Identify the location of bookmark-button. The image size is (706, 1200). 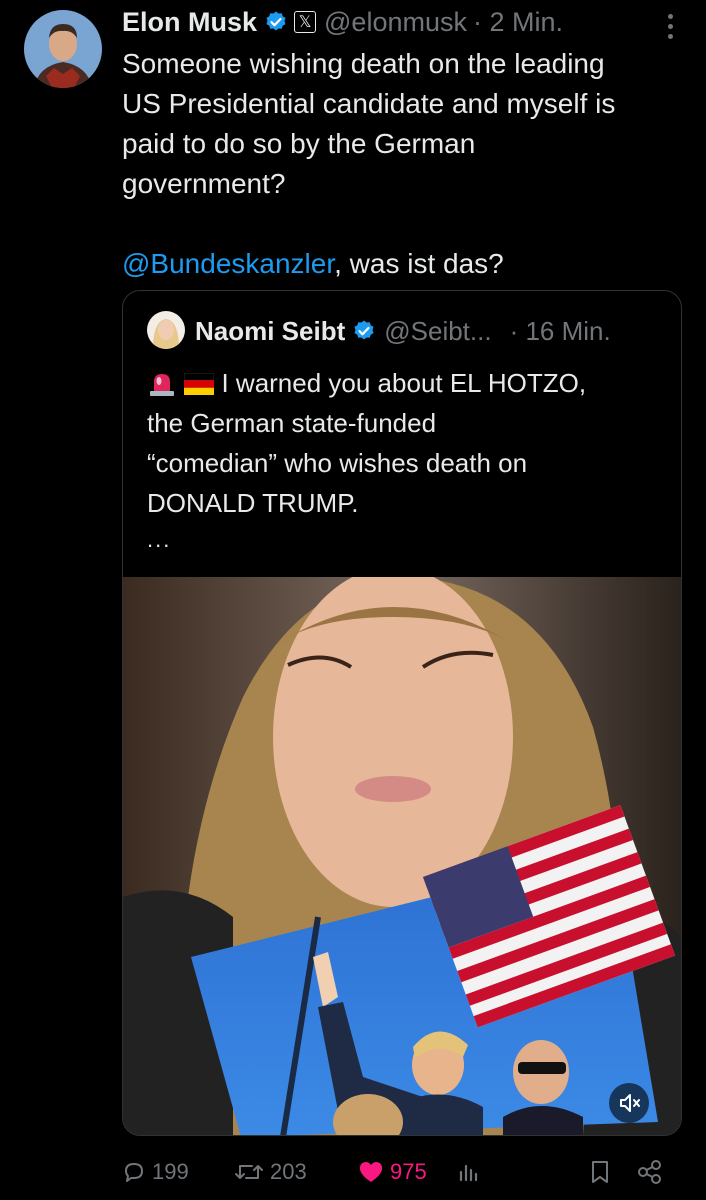
(603, 1172).